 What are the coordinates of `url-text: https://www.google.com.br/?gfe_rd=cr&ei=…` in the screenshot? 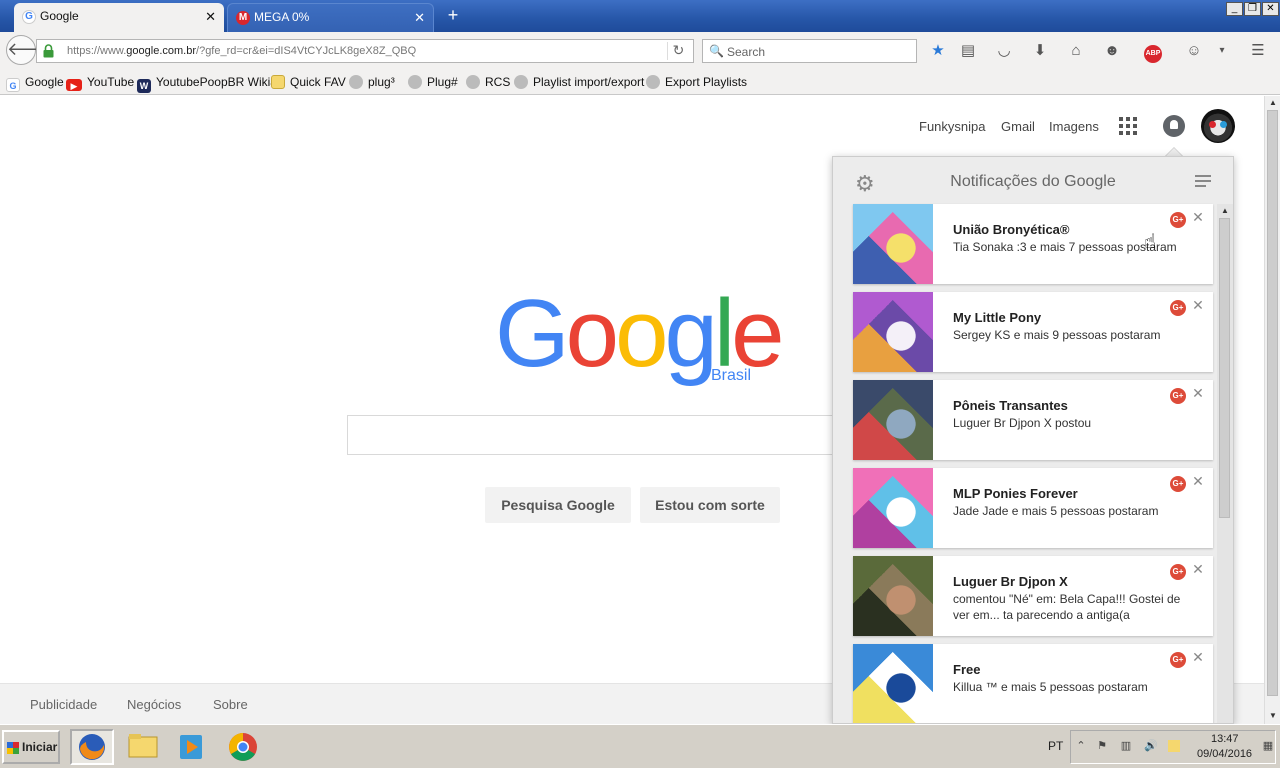 It's located at (242, 51).